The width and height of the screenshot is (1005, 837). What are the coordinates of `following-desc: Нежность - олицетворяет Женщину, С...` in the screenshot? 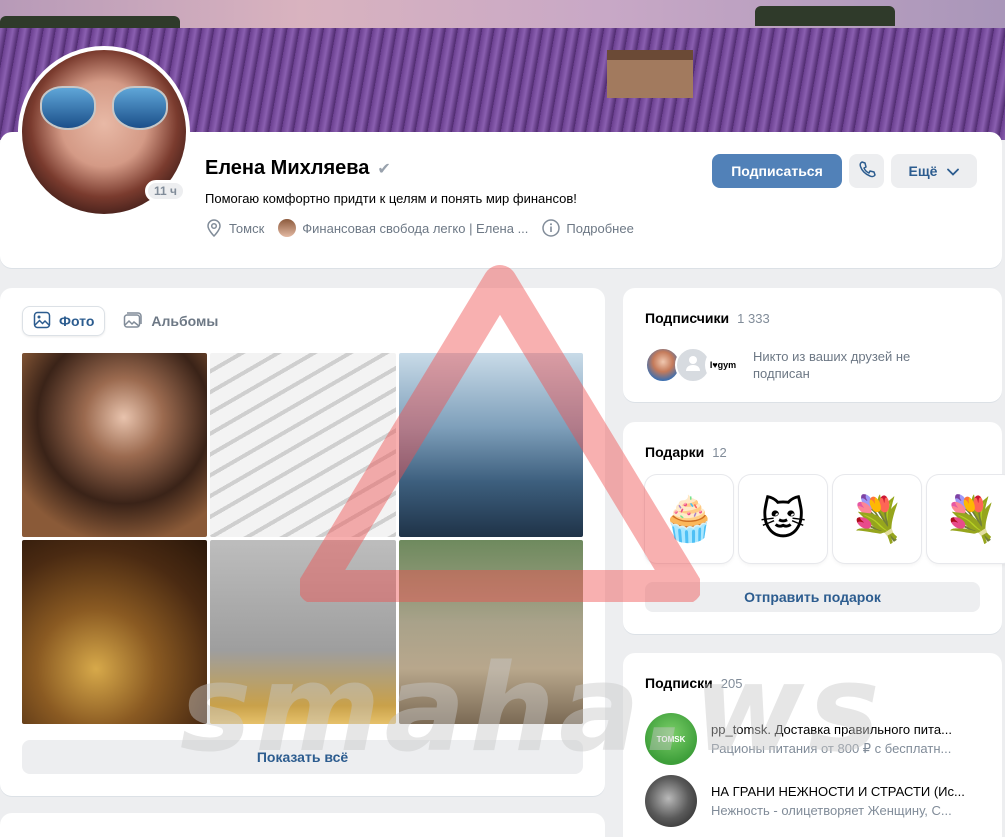 It's located at (831, 810).